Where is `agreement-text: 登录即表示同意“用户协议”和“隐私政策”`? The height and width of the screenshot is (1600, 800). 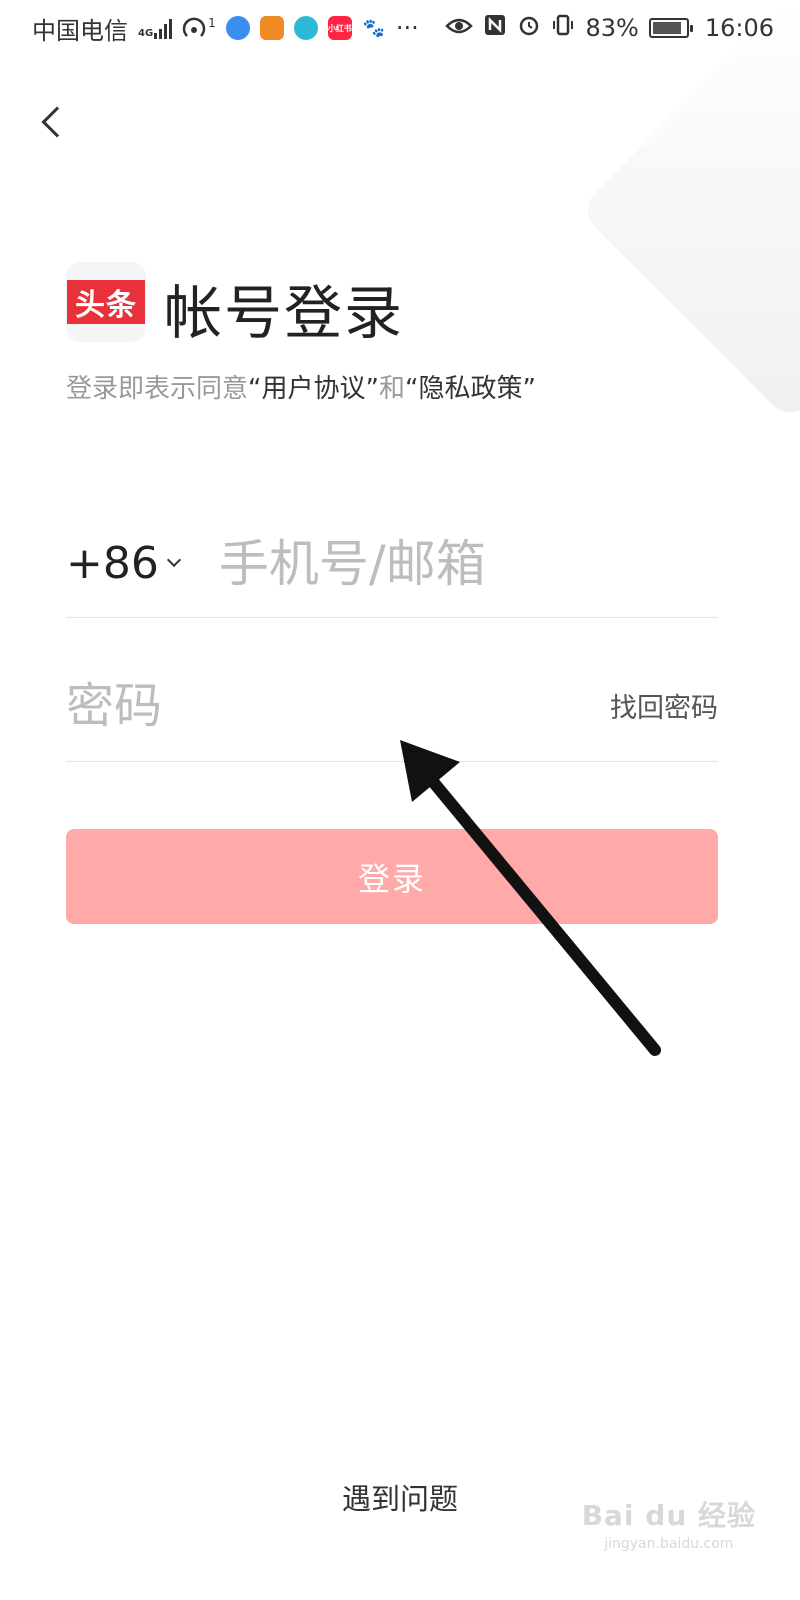 agreement-text: 登录即表示同意“用户协议”和“隐私政策” is located at coordinates (301, 386).